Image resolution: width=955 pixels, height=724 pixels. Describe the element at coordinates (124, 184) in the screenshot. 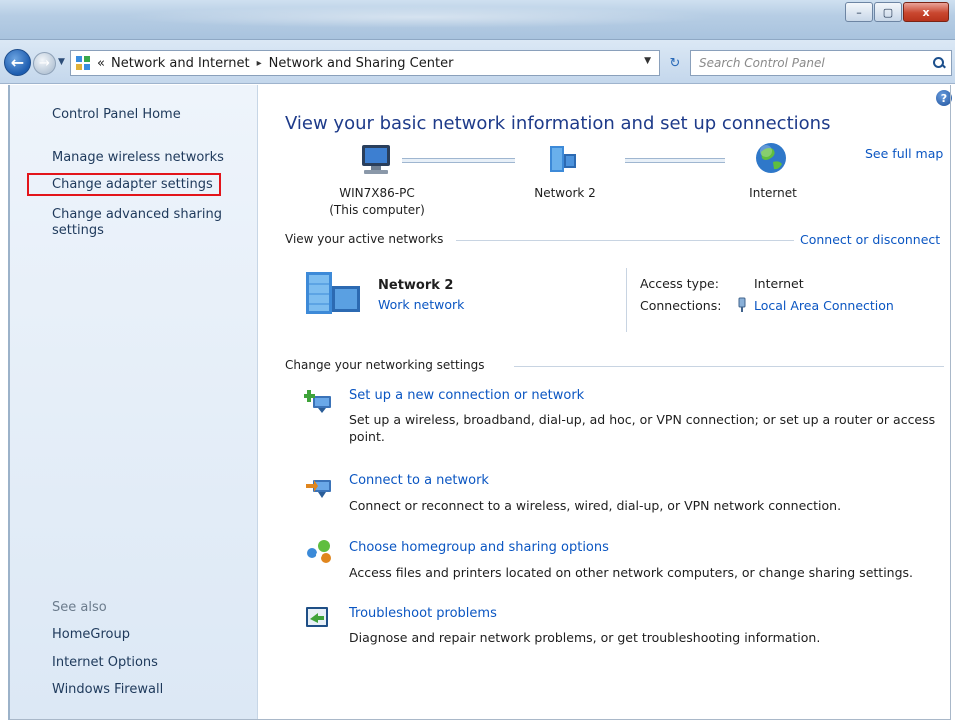

I see `highlight-box` at that location.